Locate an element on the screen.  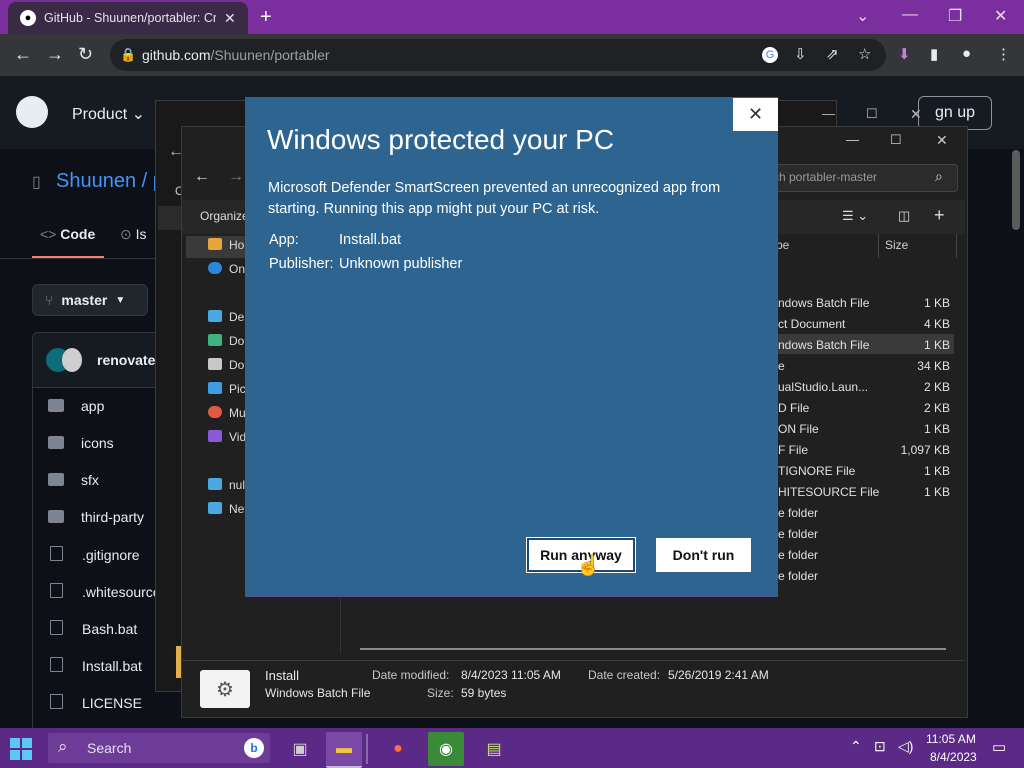
show-hidden-icons-chevron-icon: ⌃ is located at coordinates (856, 746).